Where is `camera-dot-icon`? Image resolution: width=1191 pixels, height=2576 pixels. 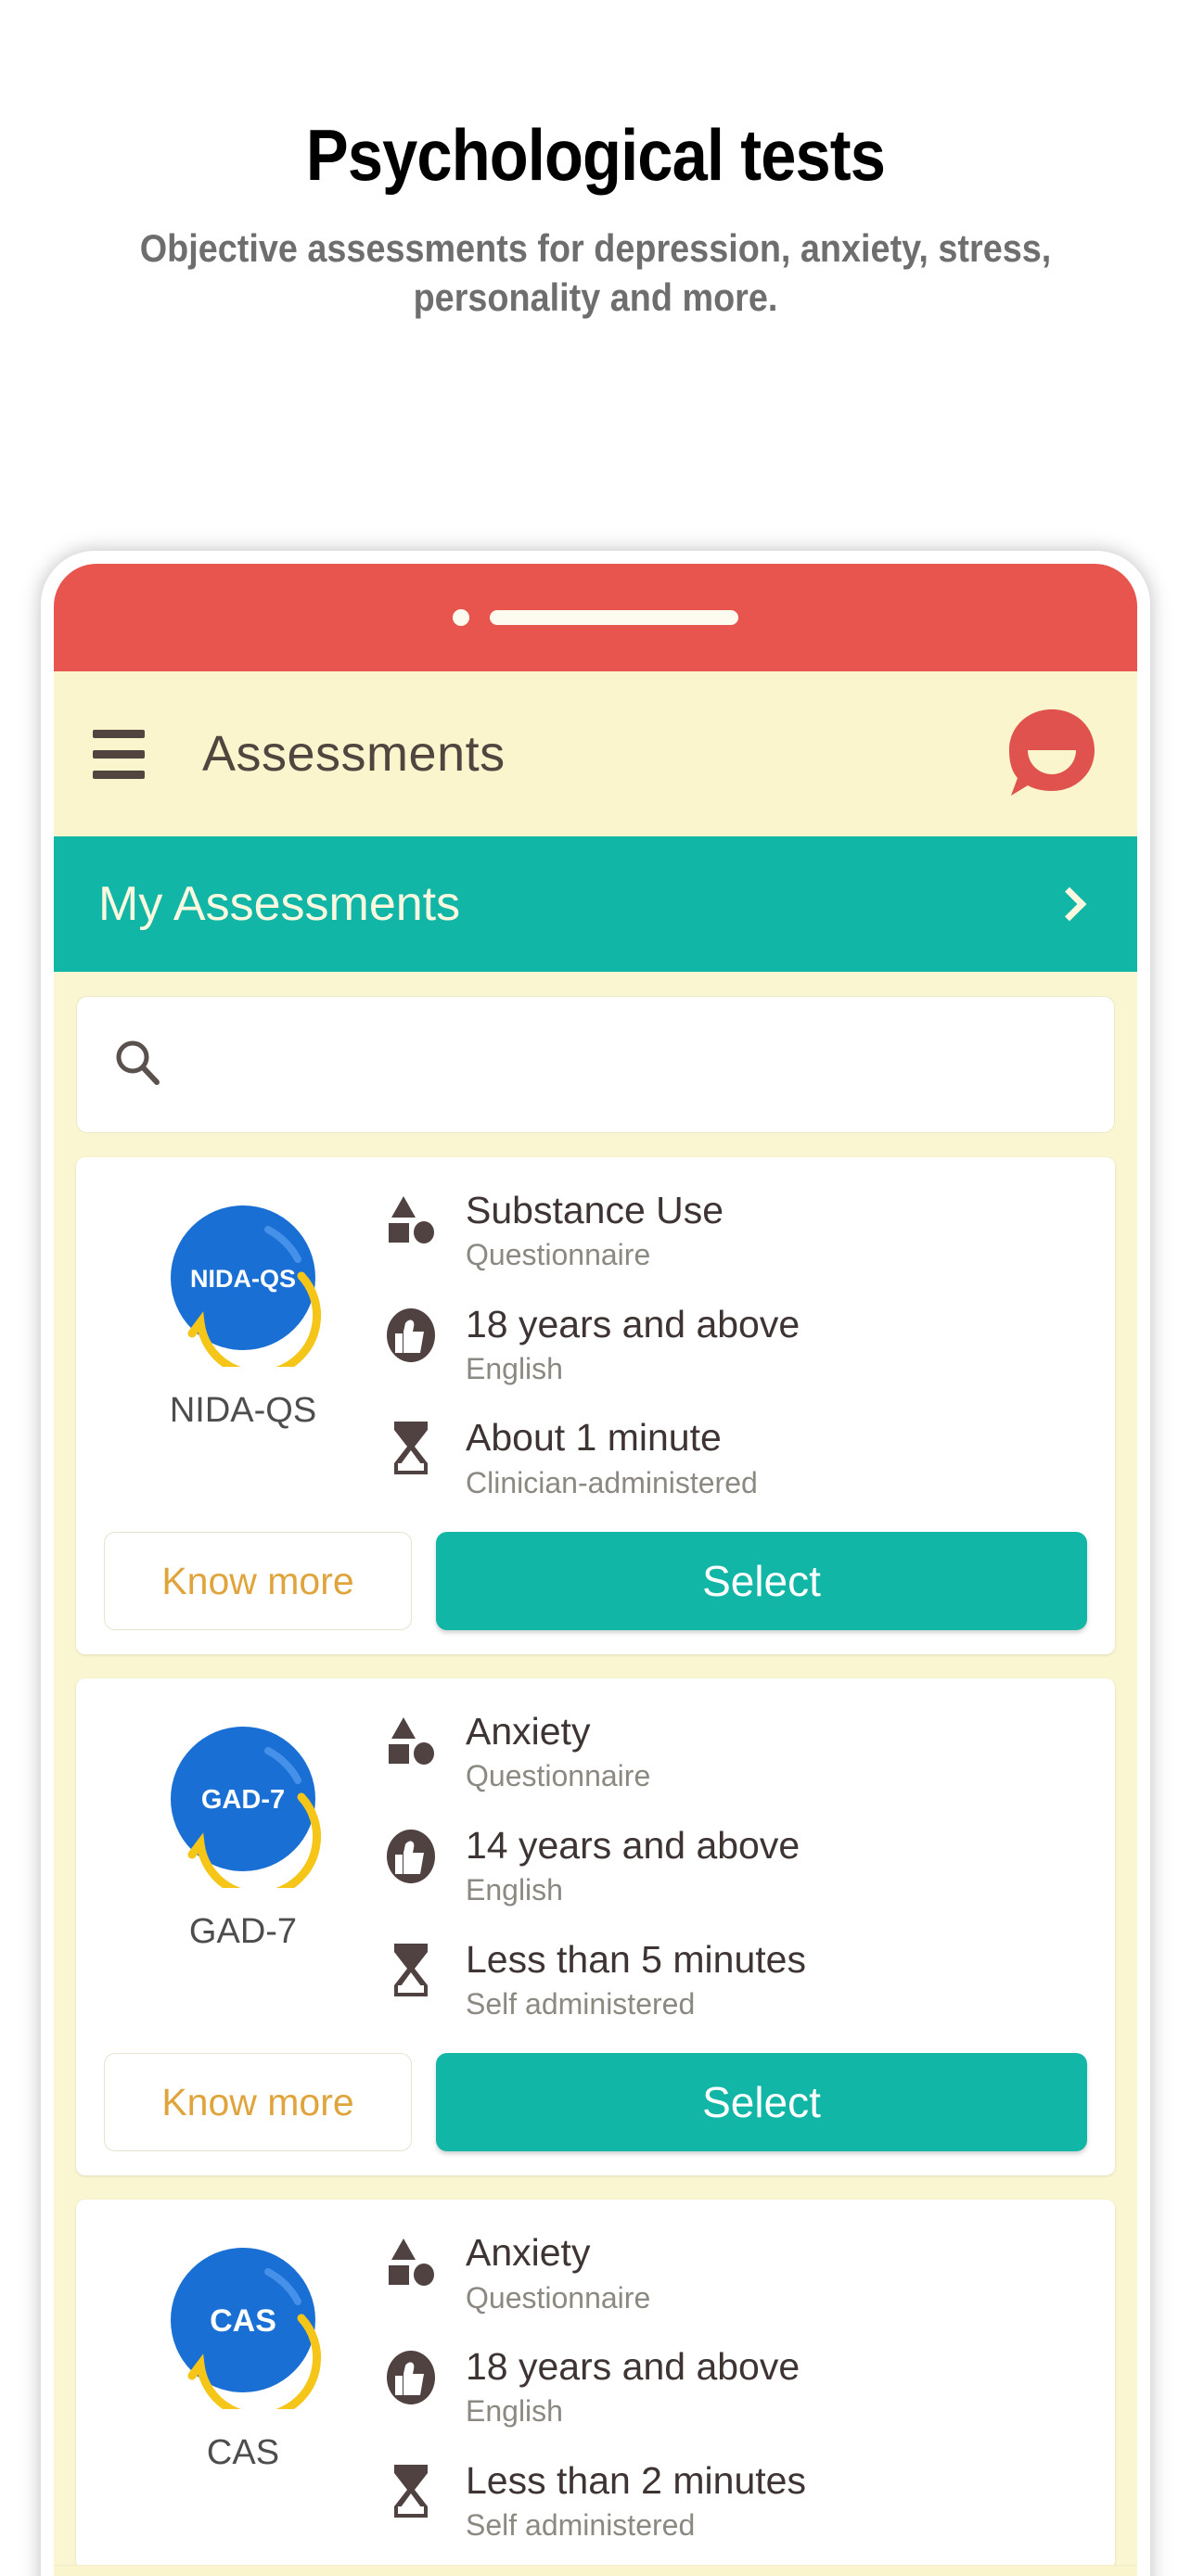
camera-dot-icon is located at coordinates (461, 618).